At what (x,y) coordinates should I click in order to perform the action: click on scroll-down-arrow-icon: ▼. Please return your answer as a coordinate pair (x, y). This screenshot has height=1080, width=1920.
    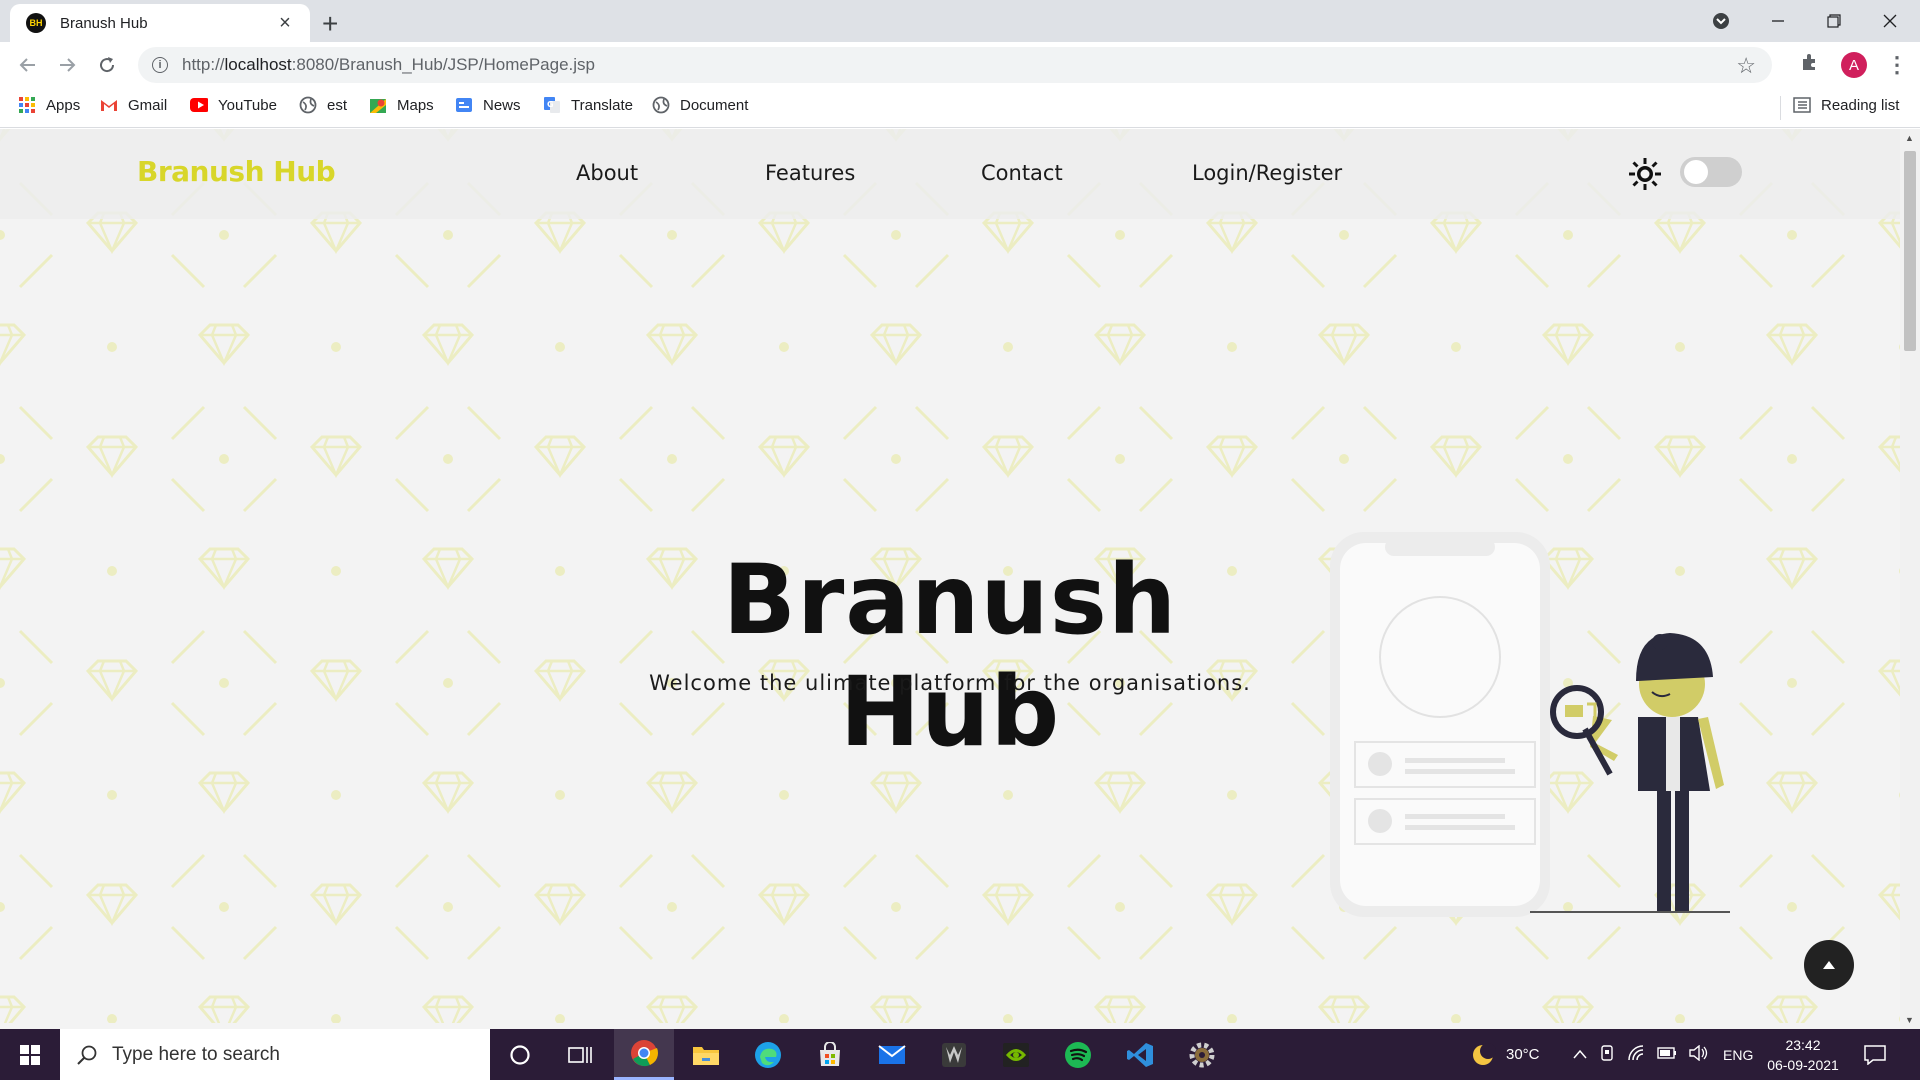
    Looking at the image, I should click on (1909, 1020).